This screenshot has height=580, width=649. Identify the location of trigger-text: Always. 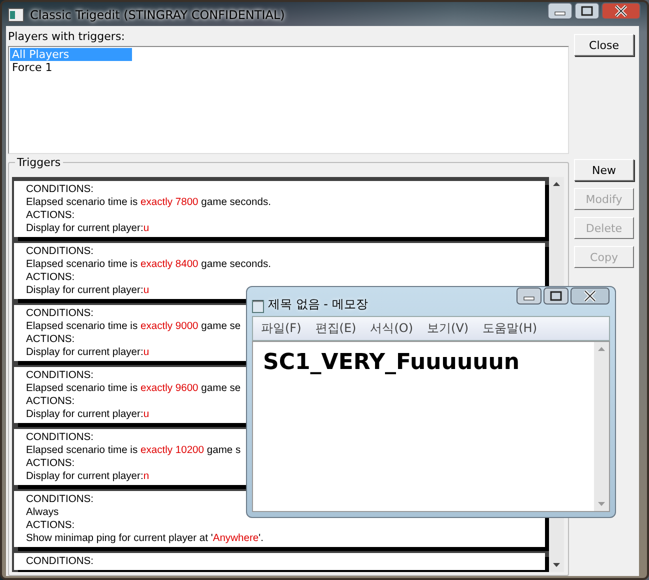
(42, 512).